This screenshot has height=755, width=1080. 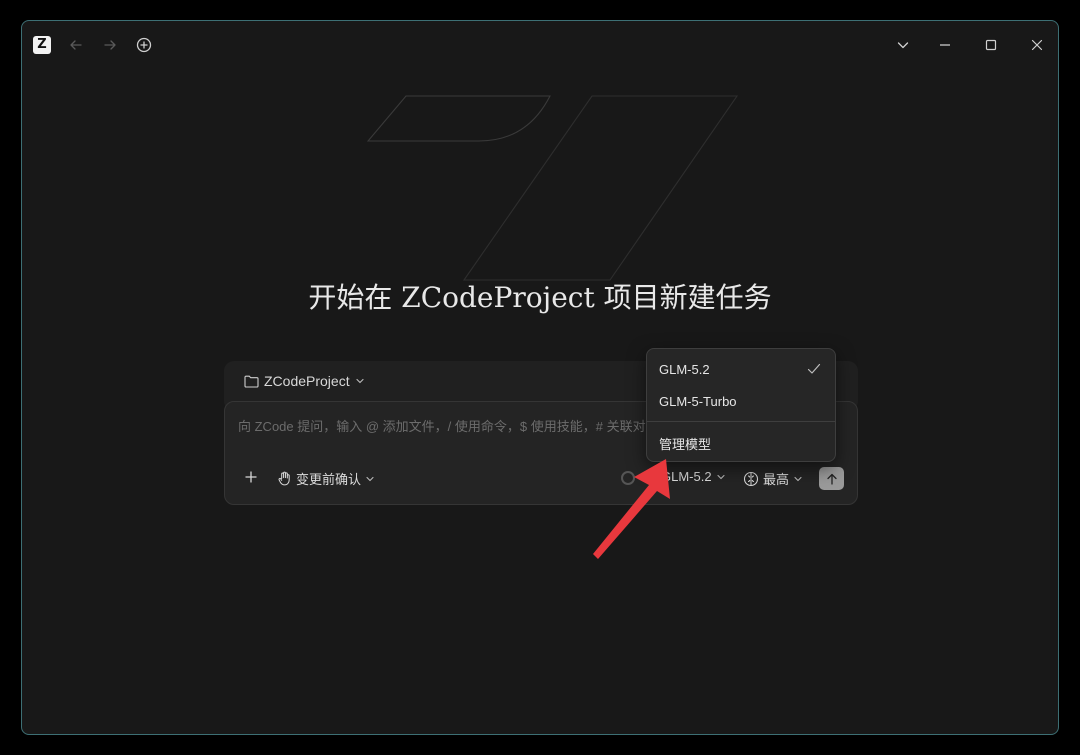 I want to click on reasoning-effort-selector: 最高, so click(x=773, y=478).